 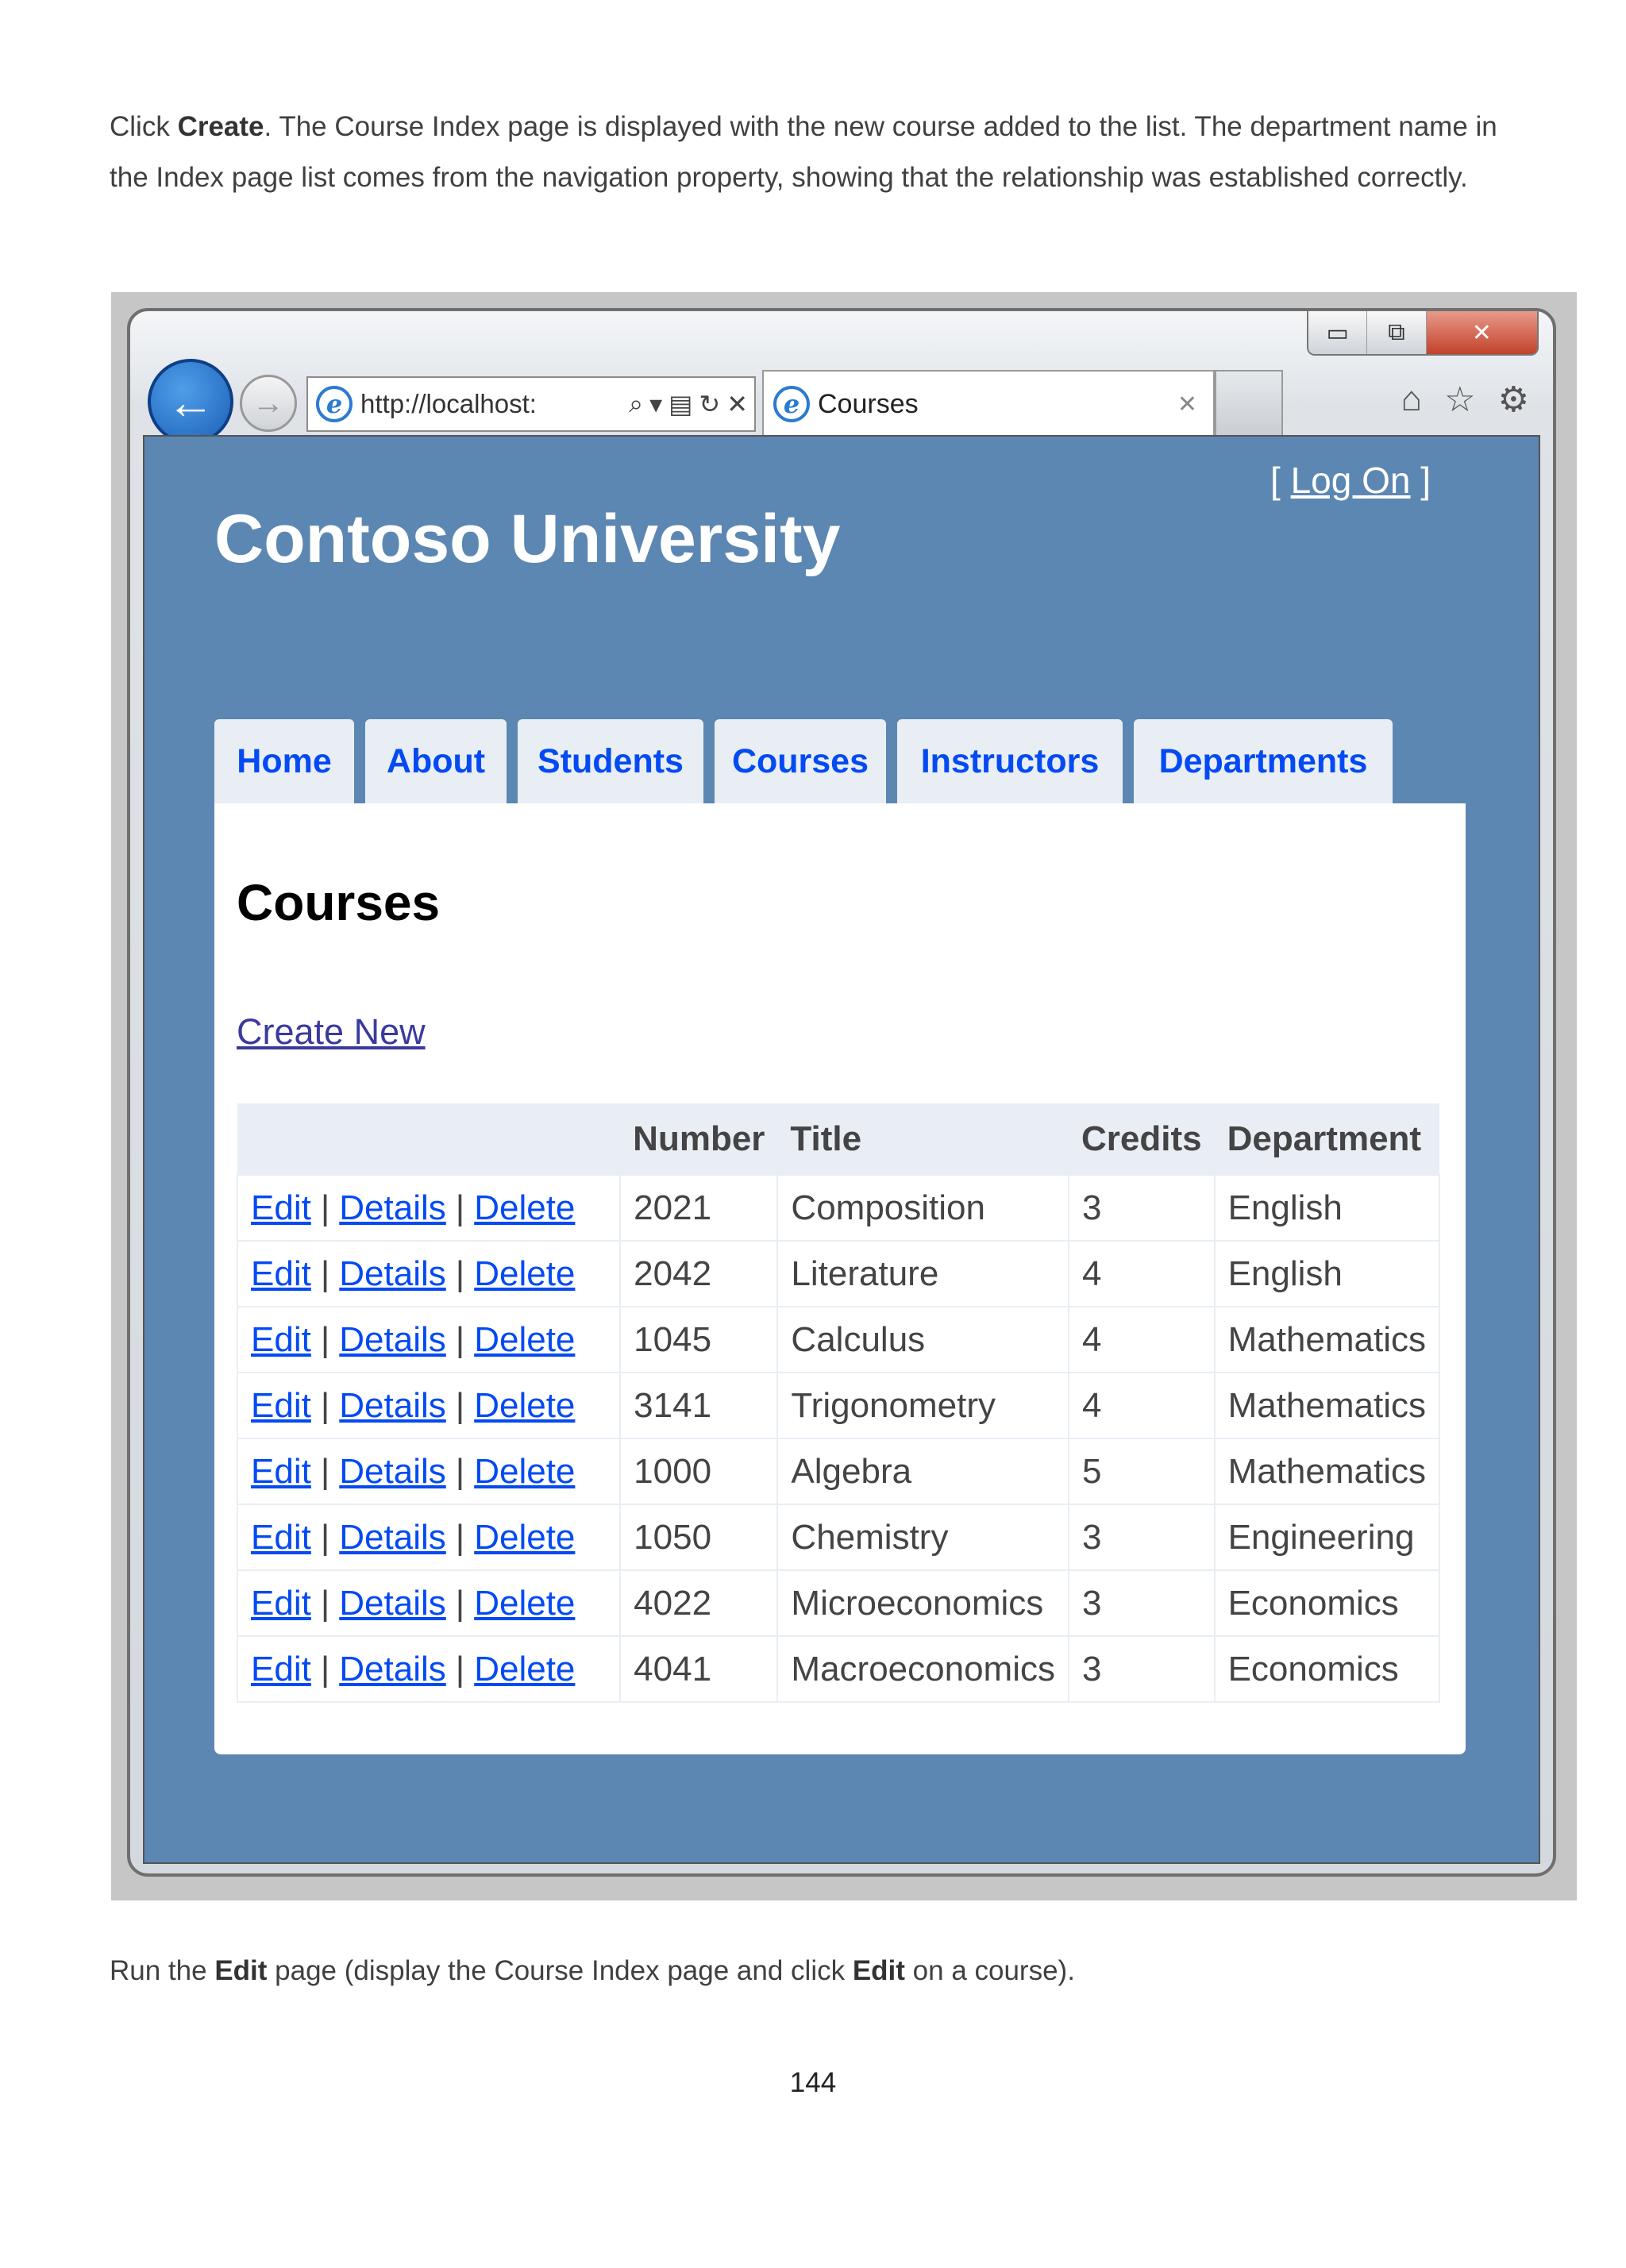 I want to click on bracket-open: [, so click(x=1280, y=480).